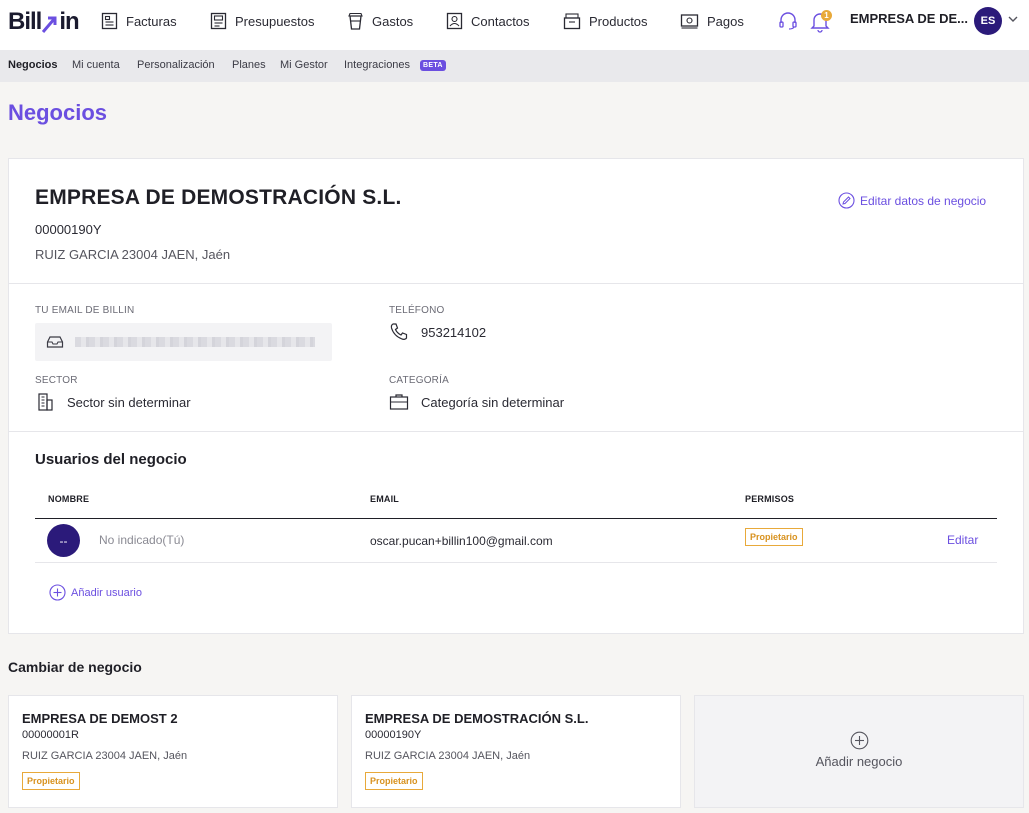  I want to click on pencil-circle-icon, so click(846, 200).